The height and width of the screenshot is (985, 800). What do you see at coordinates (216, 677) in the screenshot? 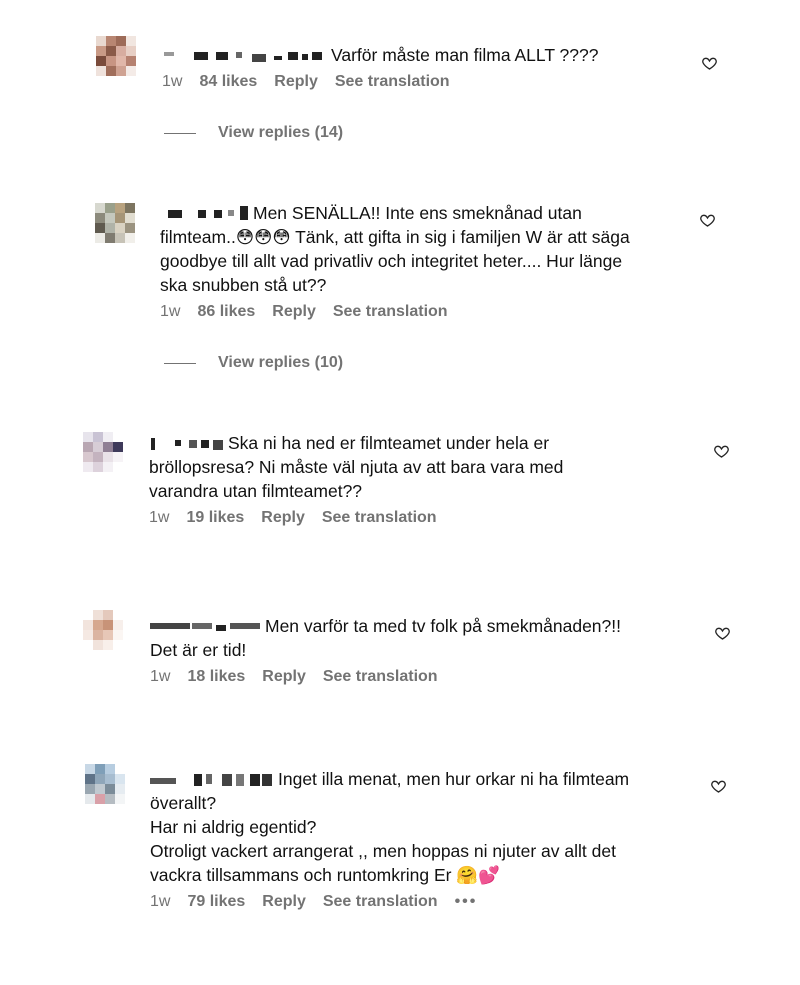
I see `likes-count: 18 likes` at bounding box center [216, 677].